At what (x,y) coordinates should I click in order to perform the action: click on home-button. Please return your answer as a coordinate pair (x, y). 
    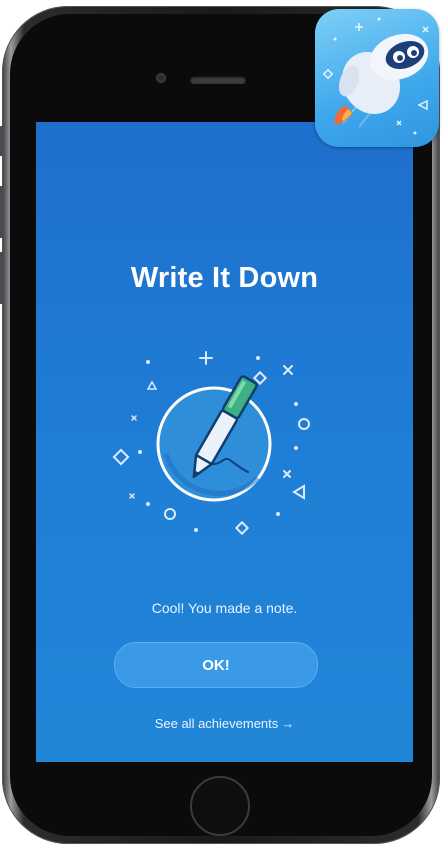
    Looking at the image, I should click on (220, 806).